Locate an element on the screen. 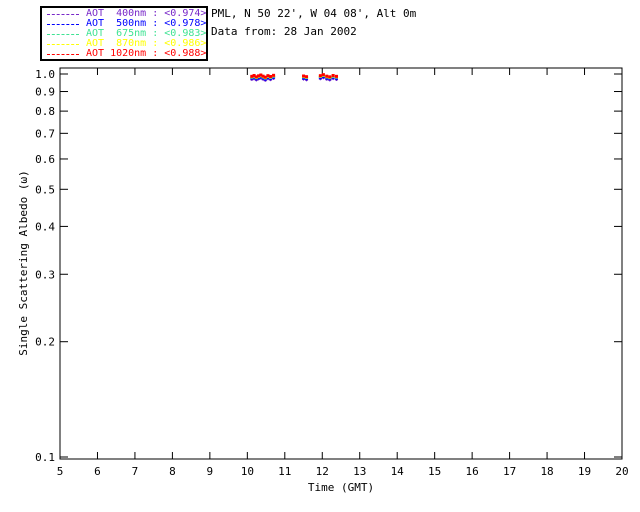 This screenshot has height=512, width=640. x-axis-title: Time (GMT) is located at coordinates (341, 487).